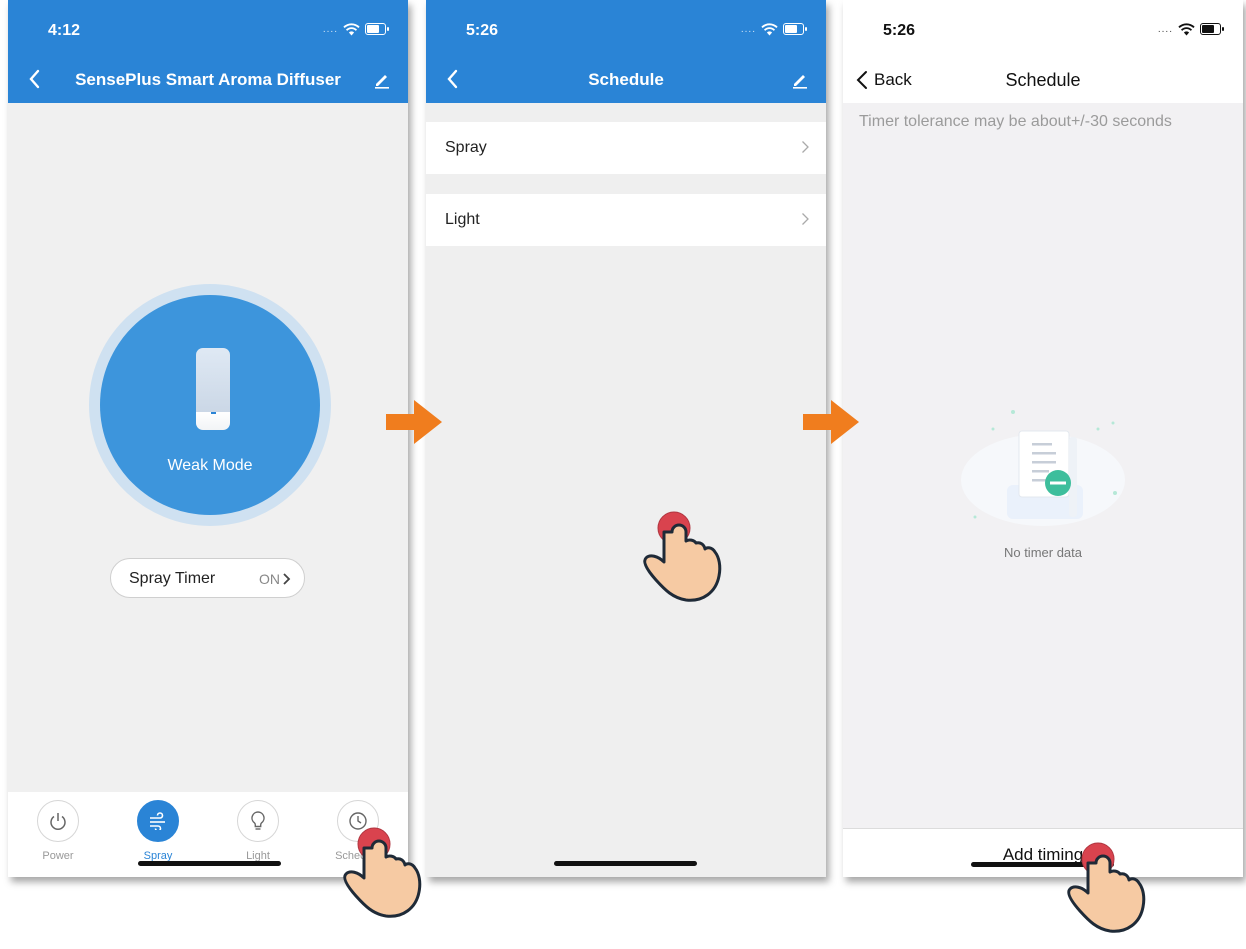 This screenshot has height=949, width=1246. Describe the element at coordinates (208, 51) in the screenshot. I see `navigation-bar: 4:12 .... SensePlus Smart Aroma Diffuser` at that location.